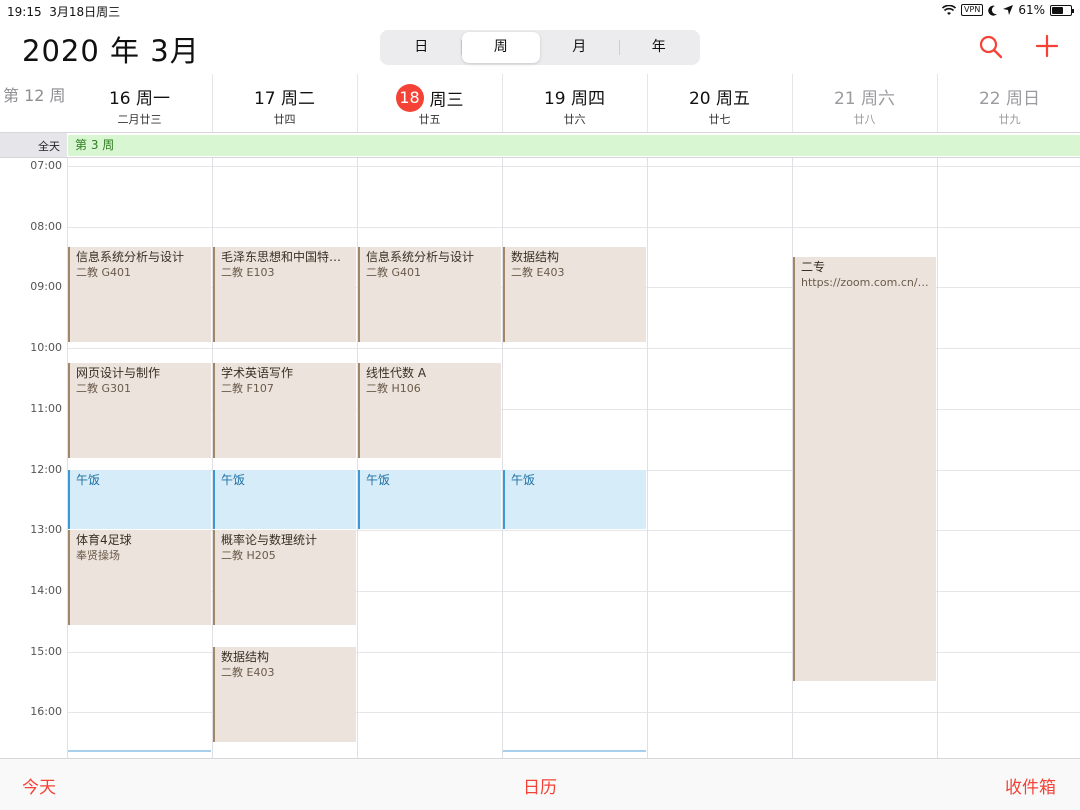  I want to click on location-arrow-icon, so click(1008, 10).